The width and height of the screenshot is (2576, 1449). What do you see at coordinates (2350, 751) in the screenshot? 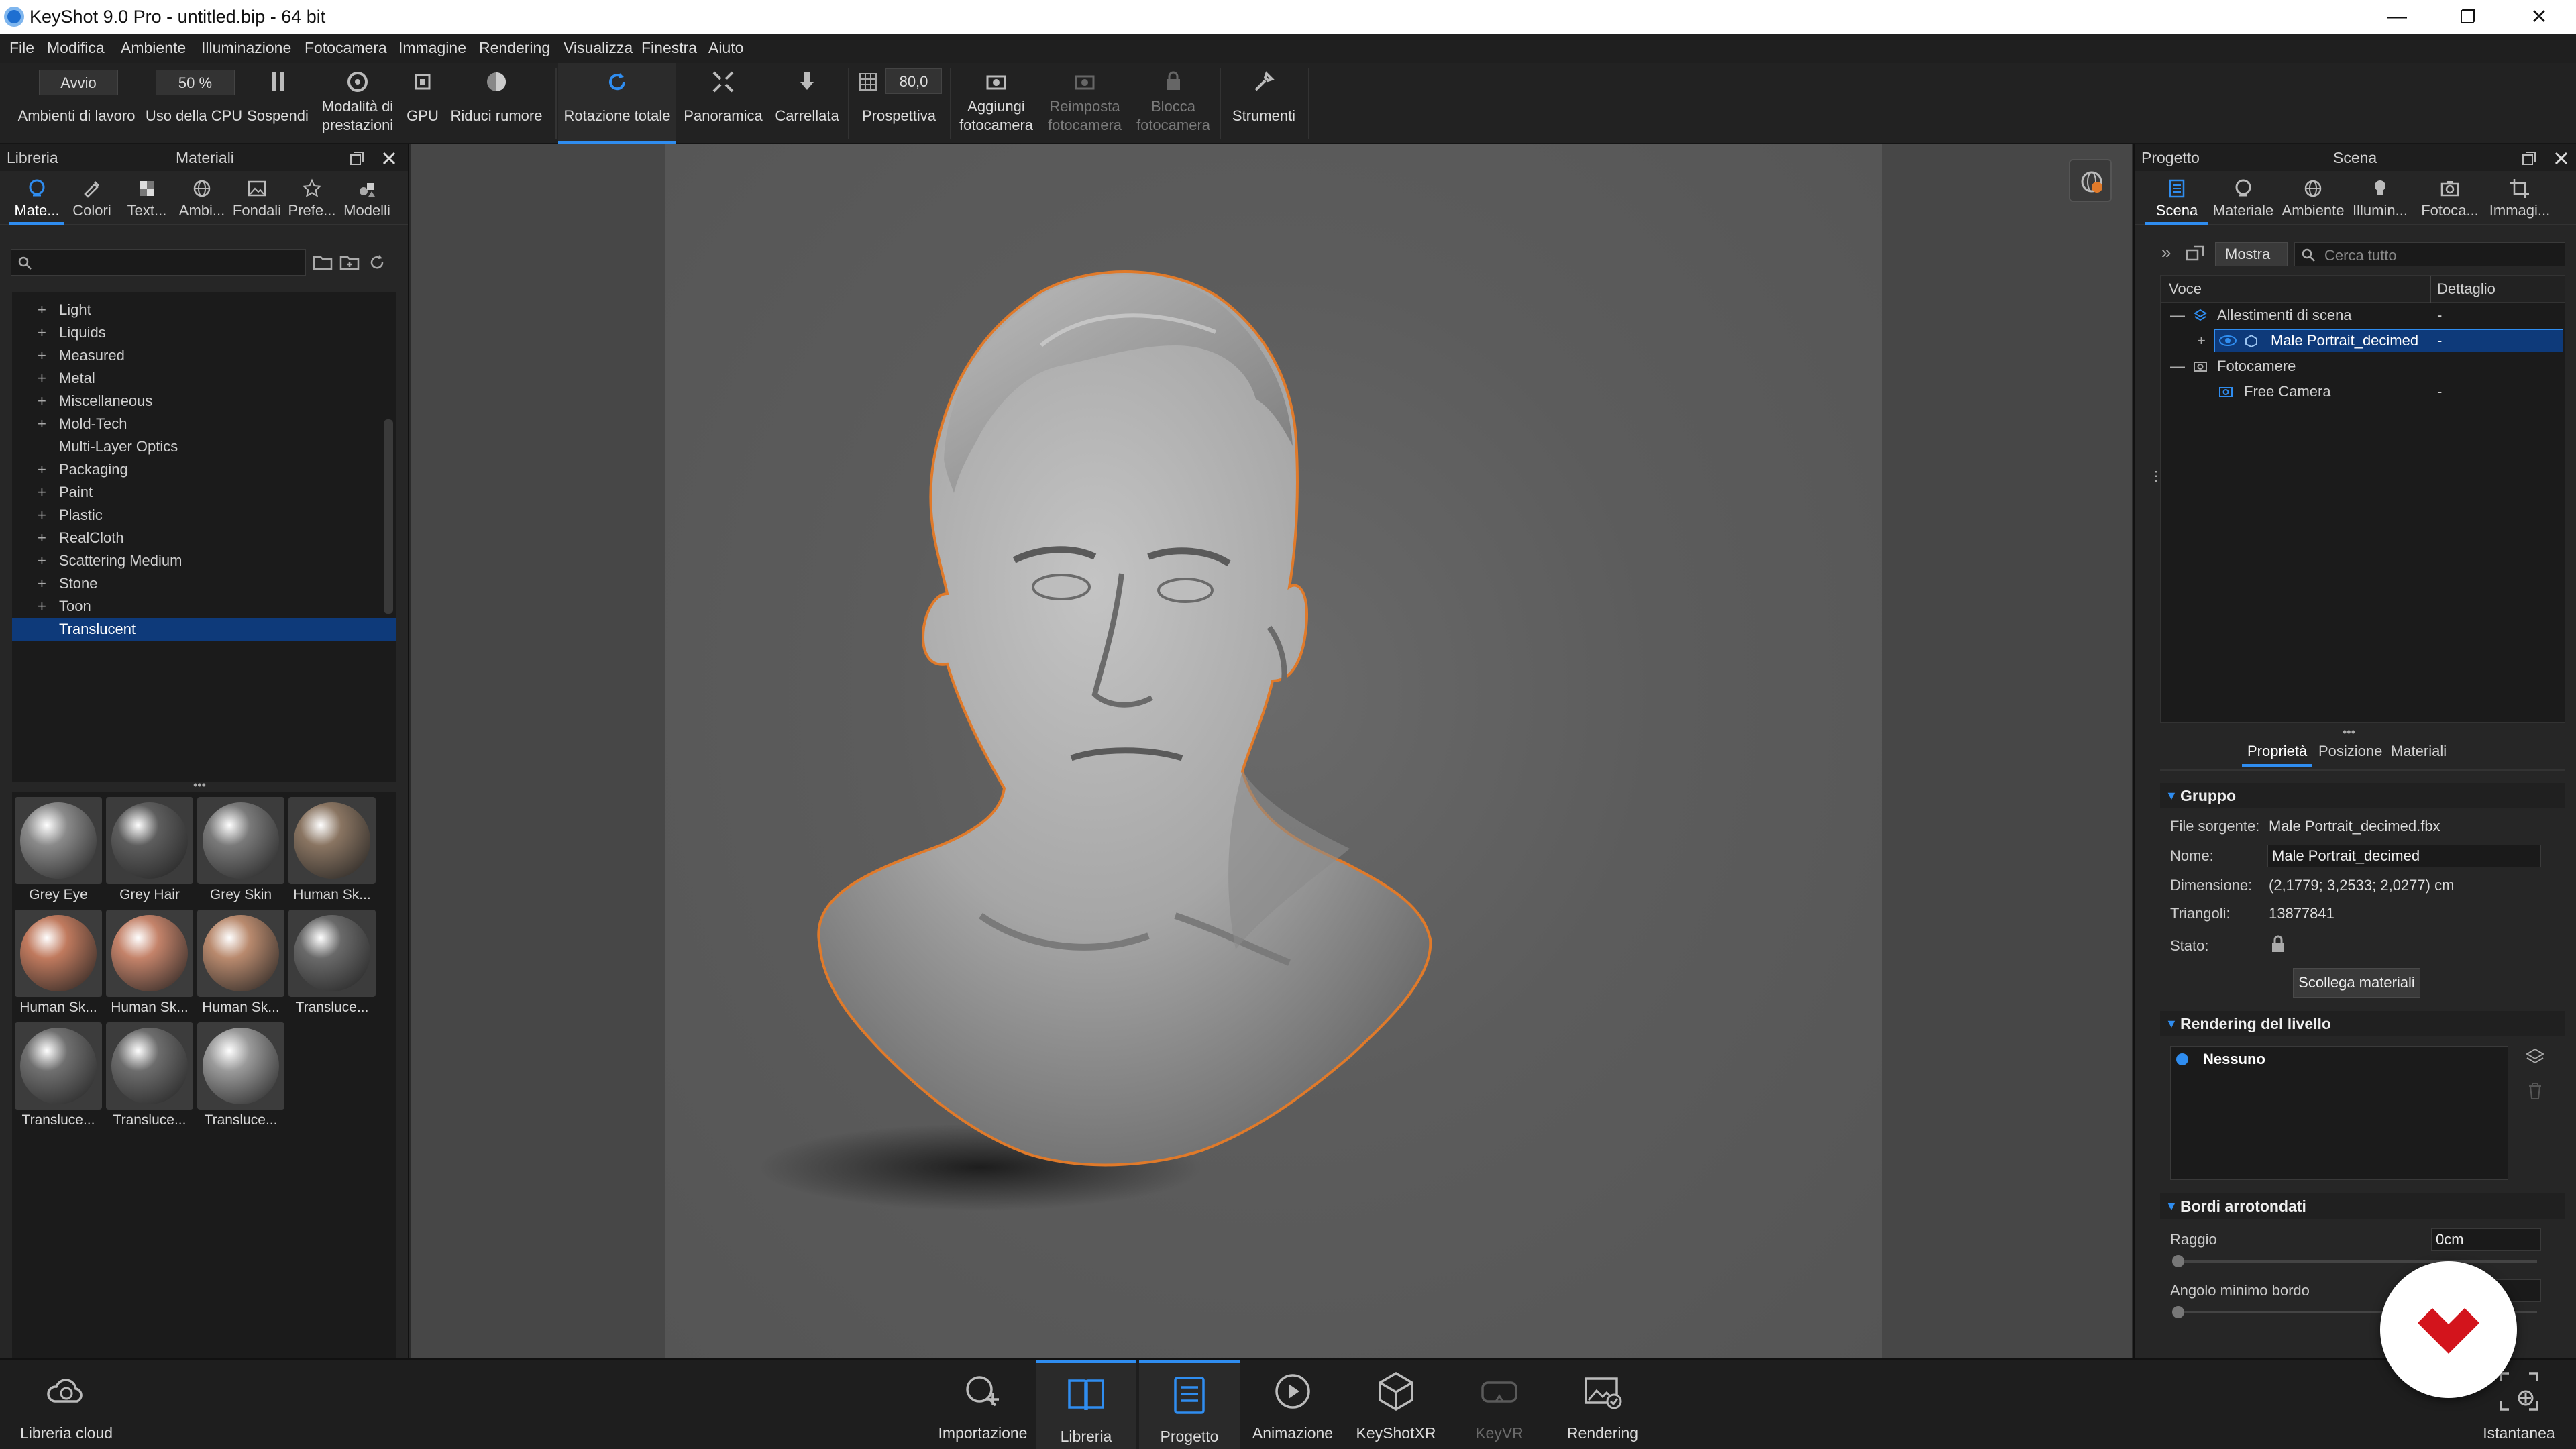
I see `tab-position: Posizione` at bounding box center [2350, 751].